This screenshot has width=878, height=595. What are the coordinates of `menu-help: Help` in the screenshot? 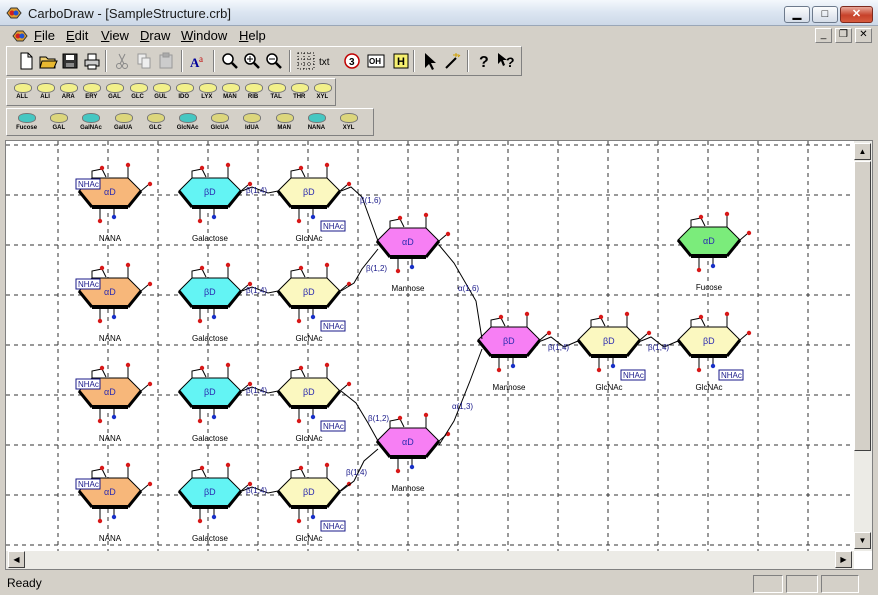 It's located at (252, 36).